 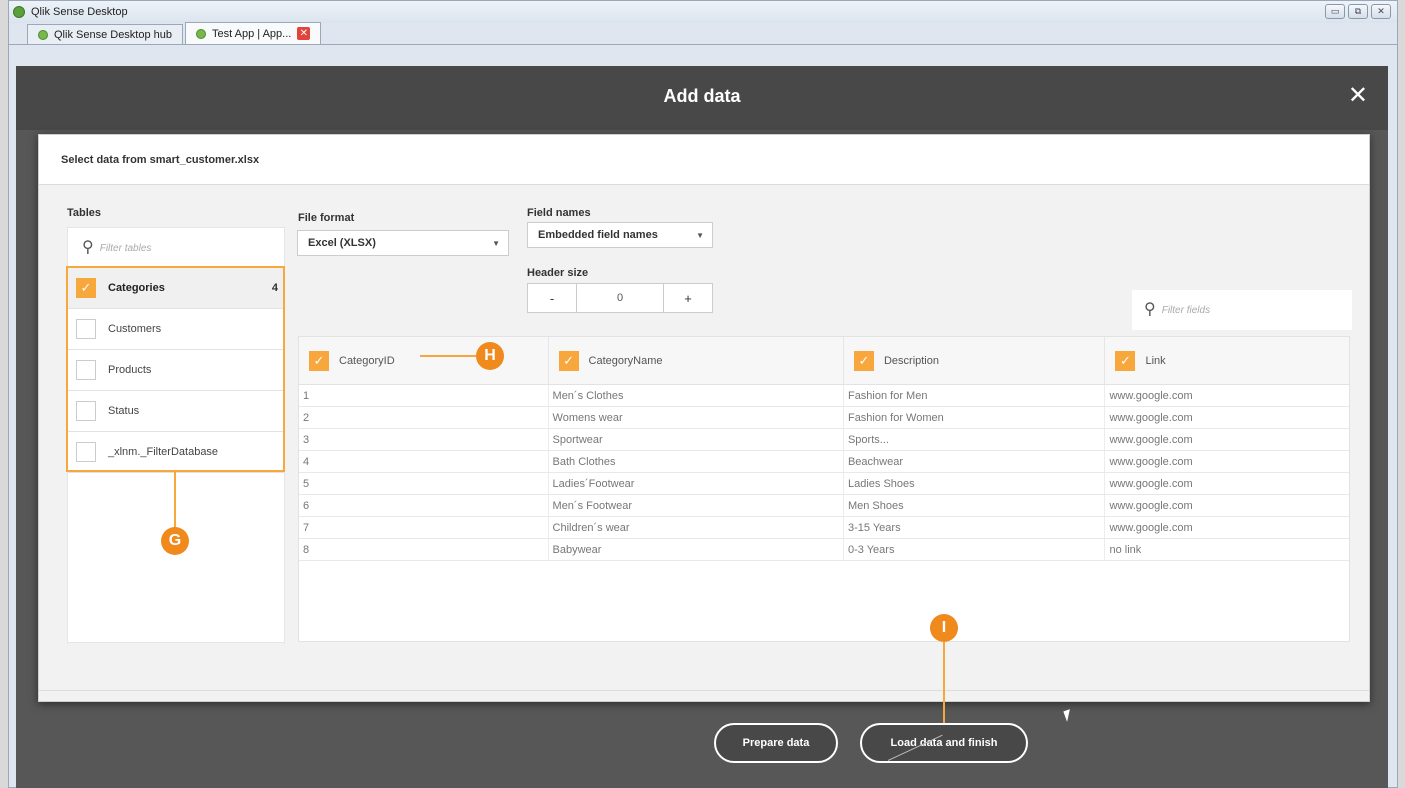 What do you see at coordinates (944, 743) in the screenshot?
I see `load-data-and-finish-button: Load data and finish` at bounding box center [944, 743].